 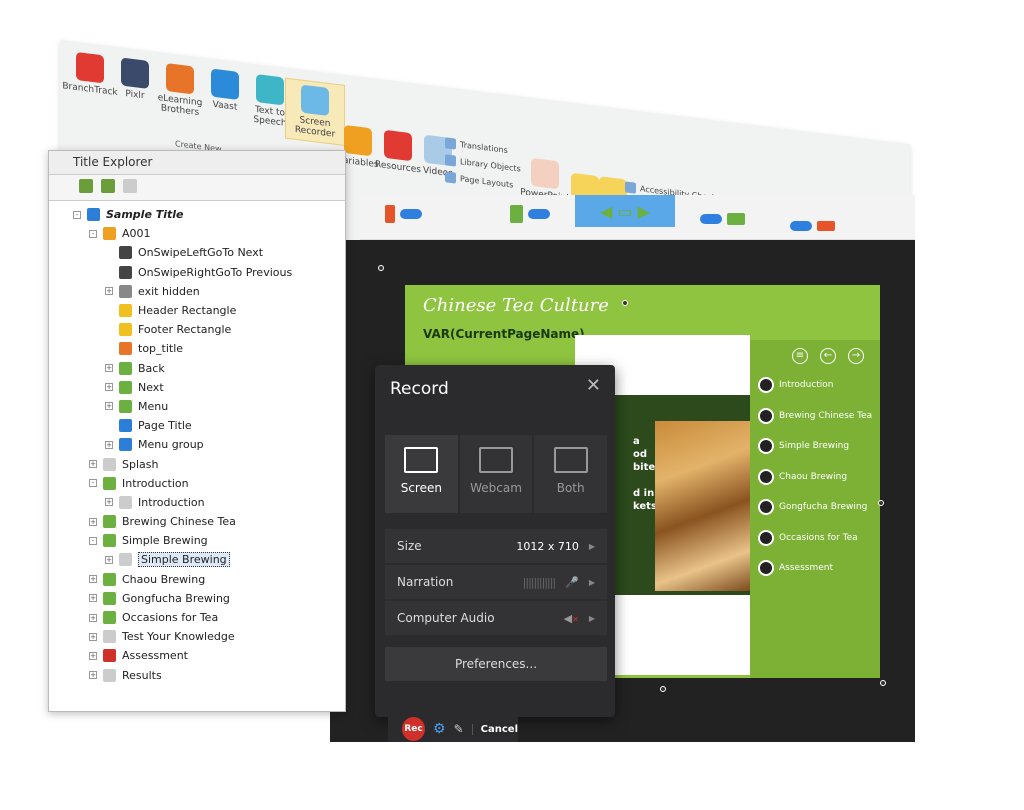 What do you see at coordinates (161, 349) in the screenshot?
I see `node-label: top_title` at bounding box center [161, 349].